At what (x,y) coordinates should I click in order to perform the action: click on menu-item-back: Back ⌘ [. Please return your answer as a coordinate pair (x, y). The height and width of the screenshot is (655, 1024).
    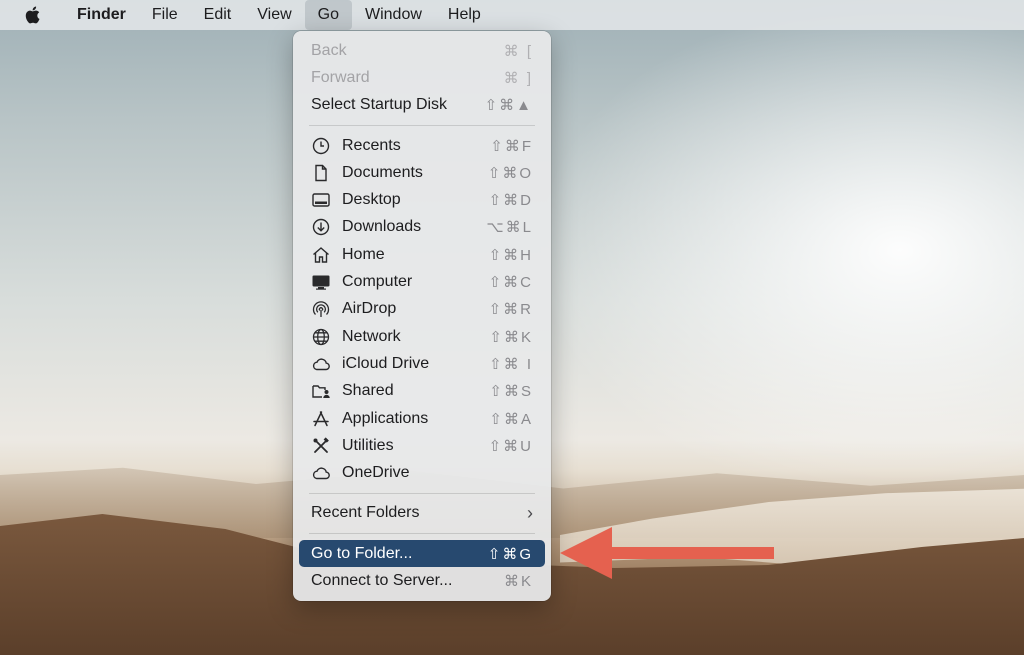
    Looking at the image, I should click on (422, 50).